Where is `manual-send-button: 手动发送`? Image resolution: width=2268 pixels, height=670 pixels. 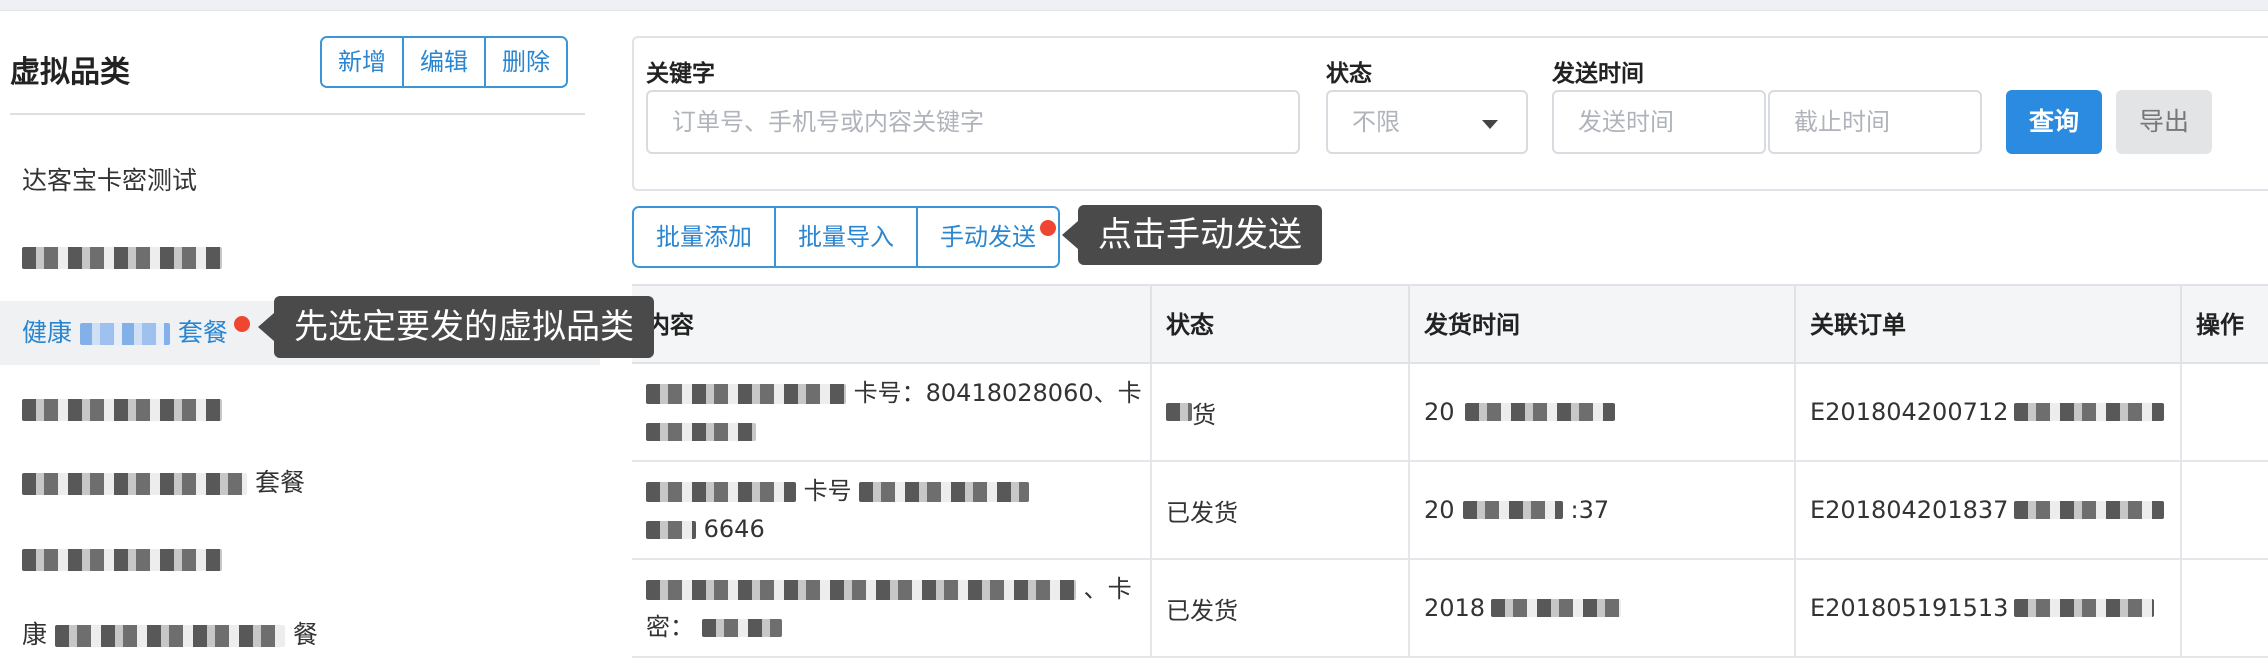
manual-send-button: 手动发送 is located at coordinates (988, 237).